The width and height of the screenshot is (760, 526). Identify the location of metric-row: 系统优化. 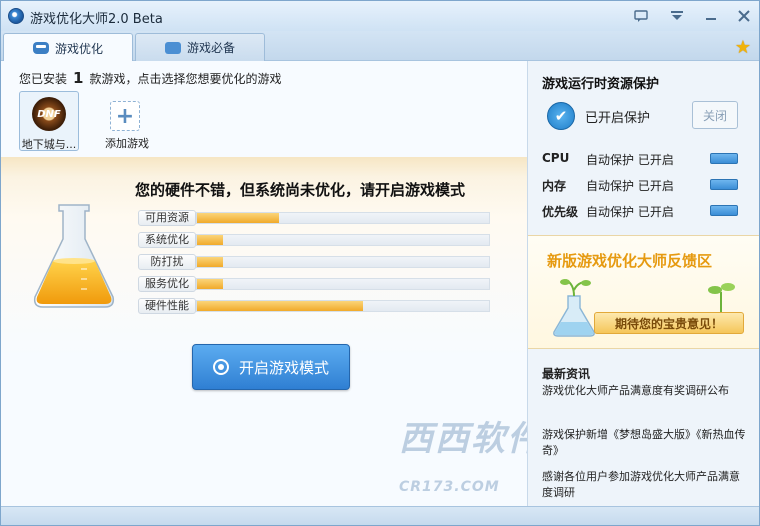
(314, 240).